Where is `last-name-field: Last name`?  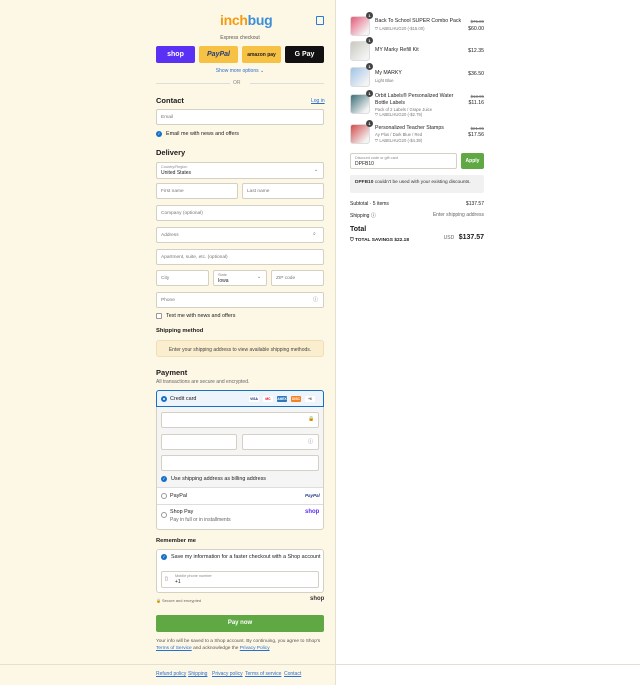
last-name-field: Last name is located at coordinates (283, 191).